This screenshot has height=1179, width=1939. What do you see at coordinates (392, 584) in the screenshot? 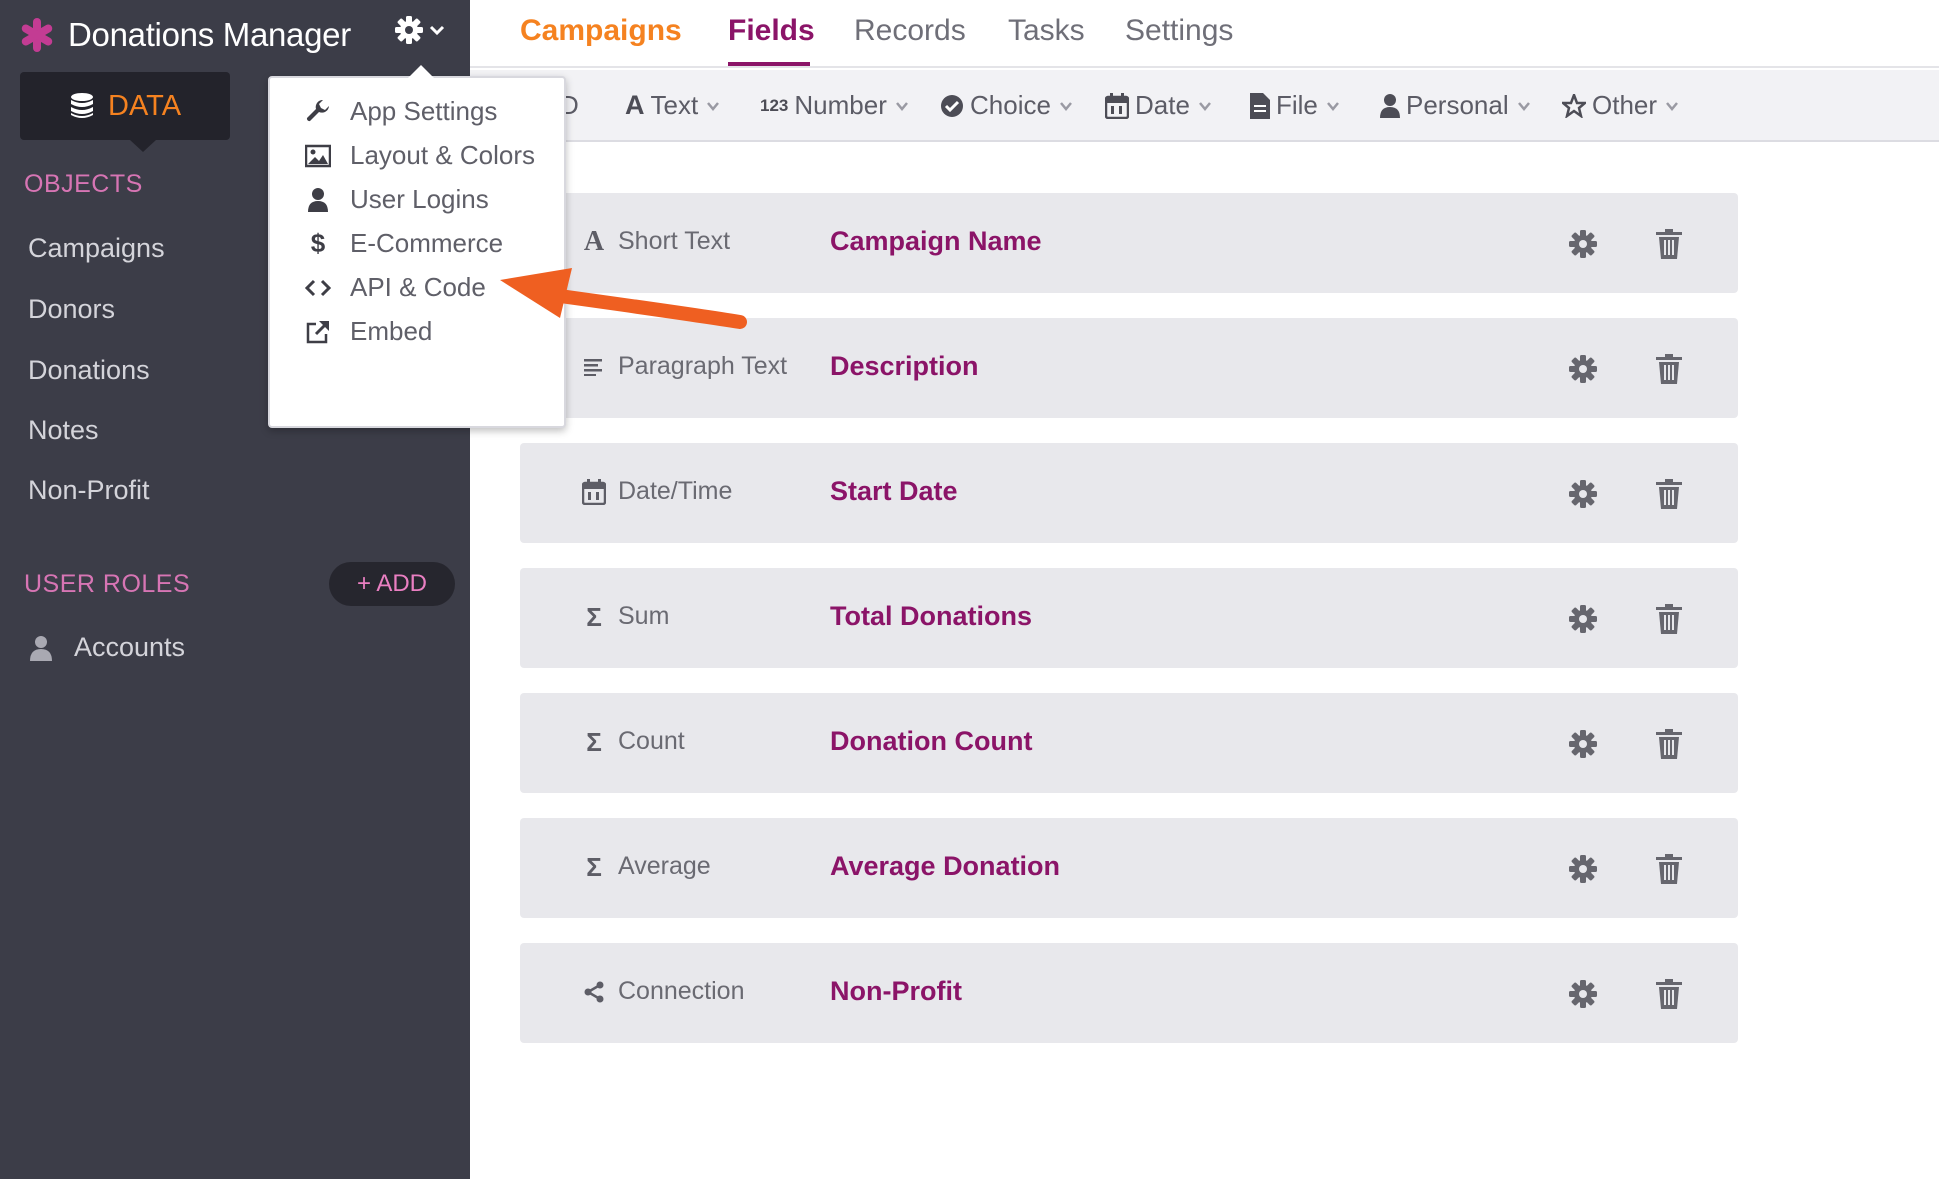
I see `add-user-role-button: + ADD` at bounding box center [392, 584].